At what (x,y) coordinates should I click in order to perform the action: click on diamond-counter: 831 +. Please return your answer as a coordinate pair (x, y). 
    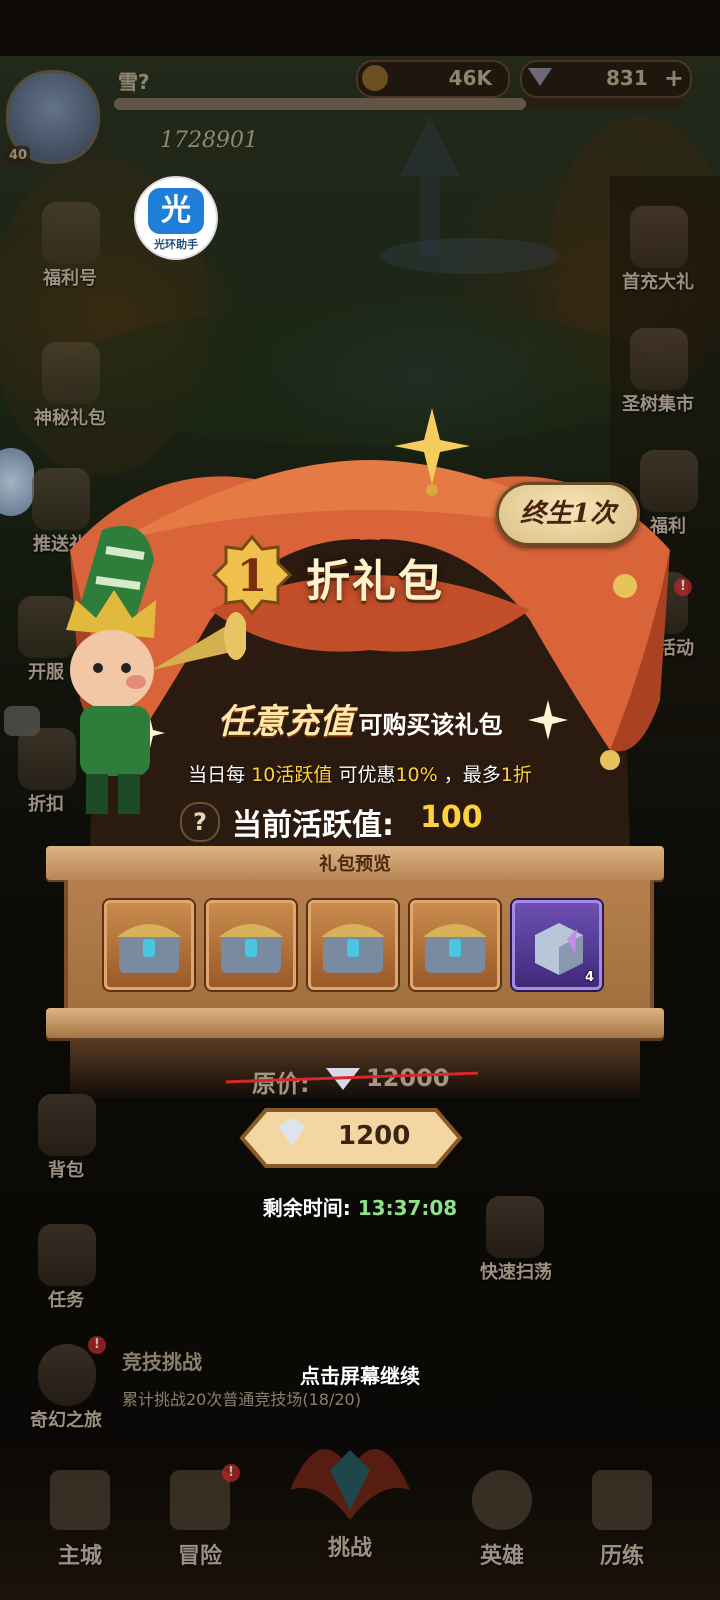
    Looking at the image, I should click on (606, 79).